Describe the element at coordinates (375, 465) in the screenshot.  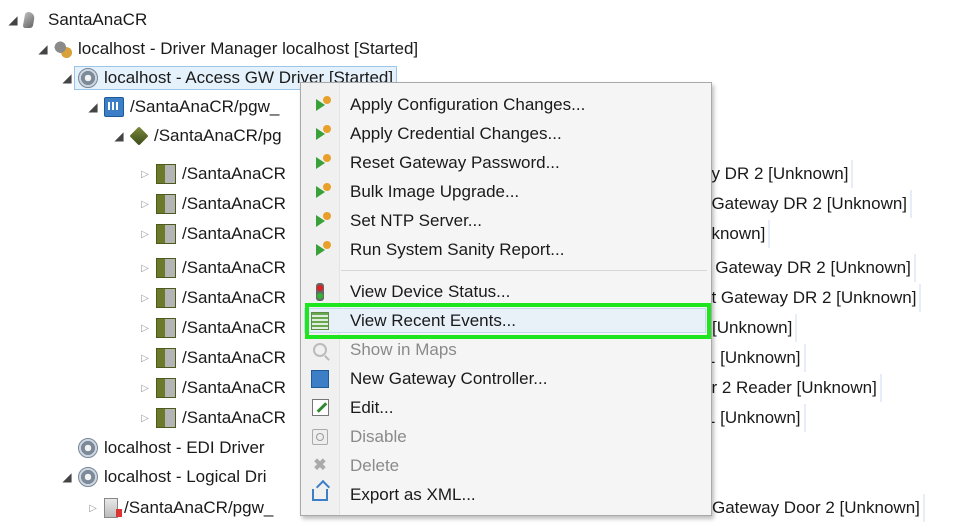
I see `menu-item-label: Delete` at that location.